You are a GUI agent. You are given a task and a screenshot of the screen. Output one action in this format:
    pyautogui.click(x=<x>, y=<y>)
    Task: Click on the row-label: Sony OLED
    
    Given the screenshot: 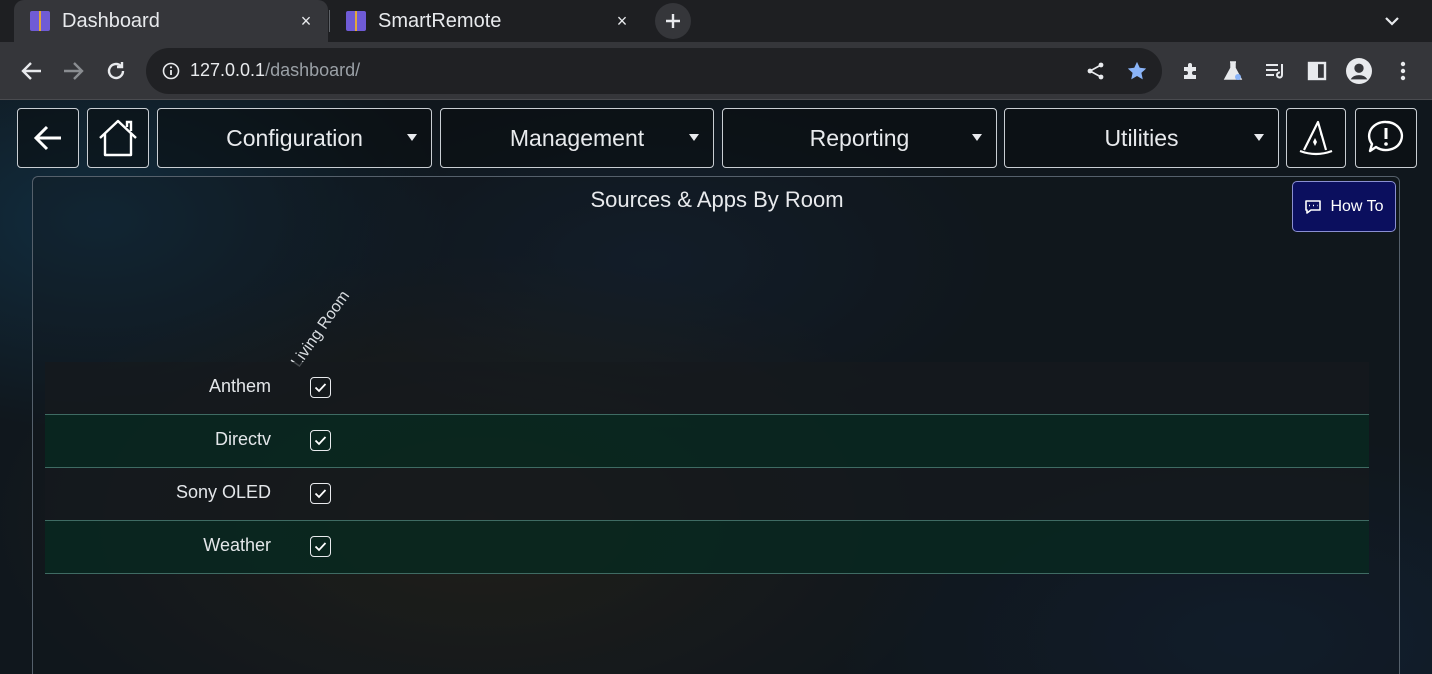 What is the action you would take?
    pyautogui.click(x=223, y=492)
    